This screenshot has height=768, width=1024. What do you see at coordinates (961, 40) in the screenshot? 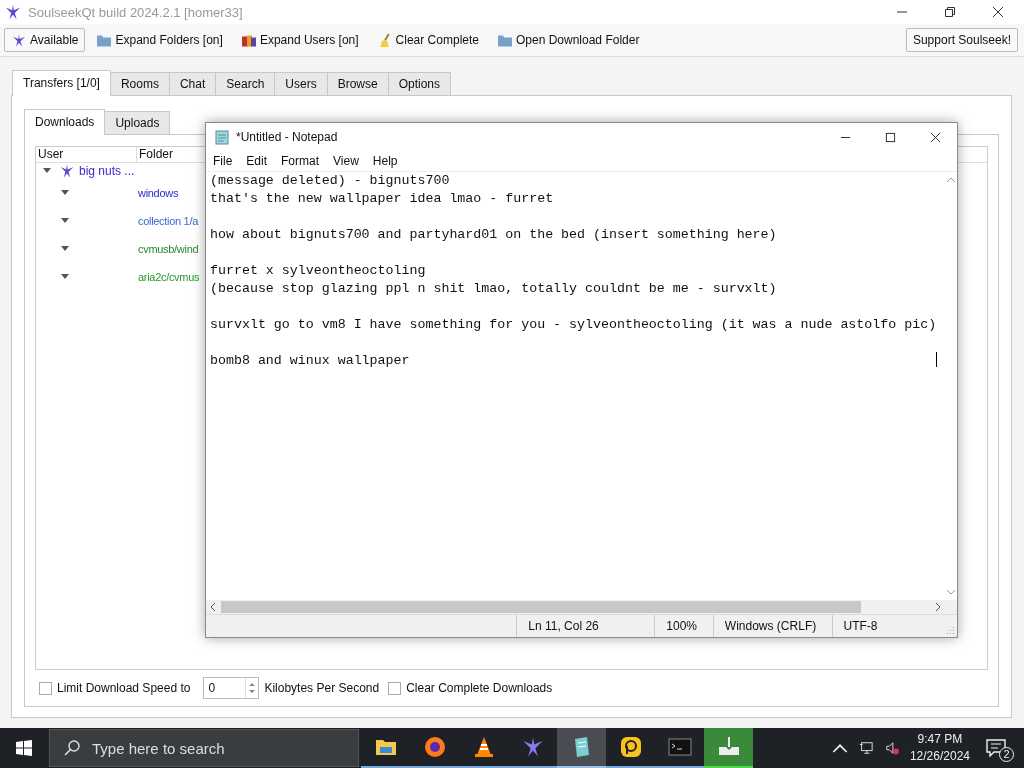
I see `support-button: Support Soulseek!` at bounding box center [961, 40].